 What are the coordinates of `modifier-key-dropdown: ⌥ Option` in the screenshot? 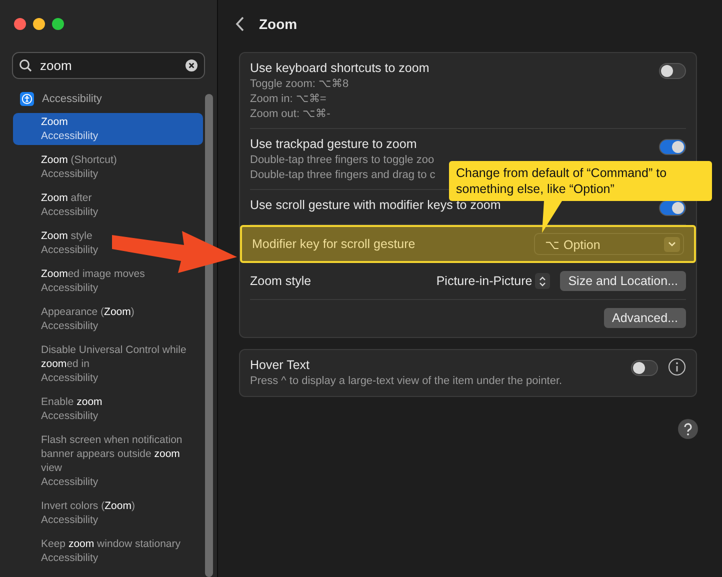 It's located at (609, 244).